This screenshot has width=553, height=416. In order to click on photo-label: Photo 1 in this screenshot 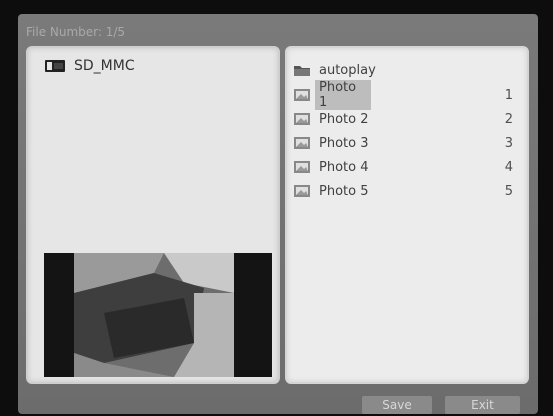, I will do `click(343, 95)`.